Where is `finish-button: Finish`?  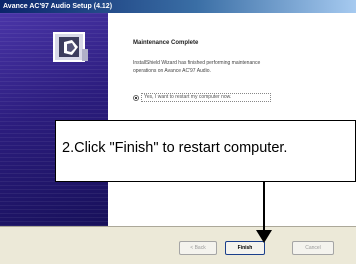 finish-button: Finish is located at coordinates (245, 248).